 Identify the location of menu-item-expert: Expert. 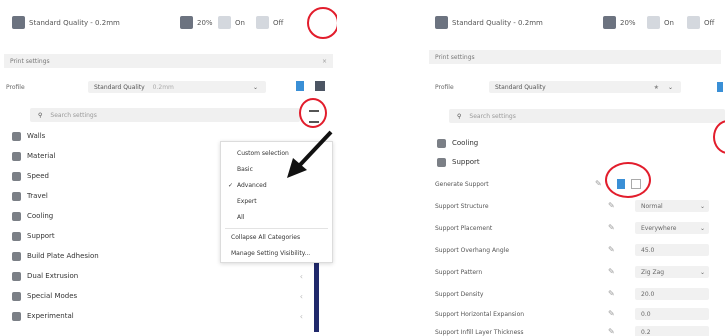
(247, 201).